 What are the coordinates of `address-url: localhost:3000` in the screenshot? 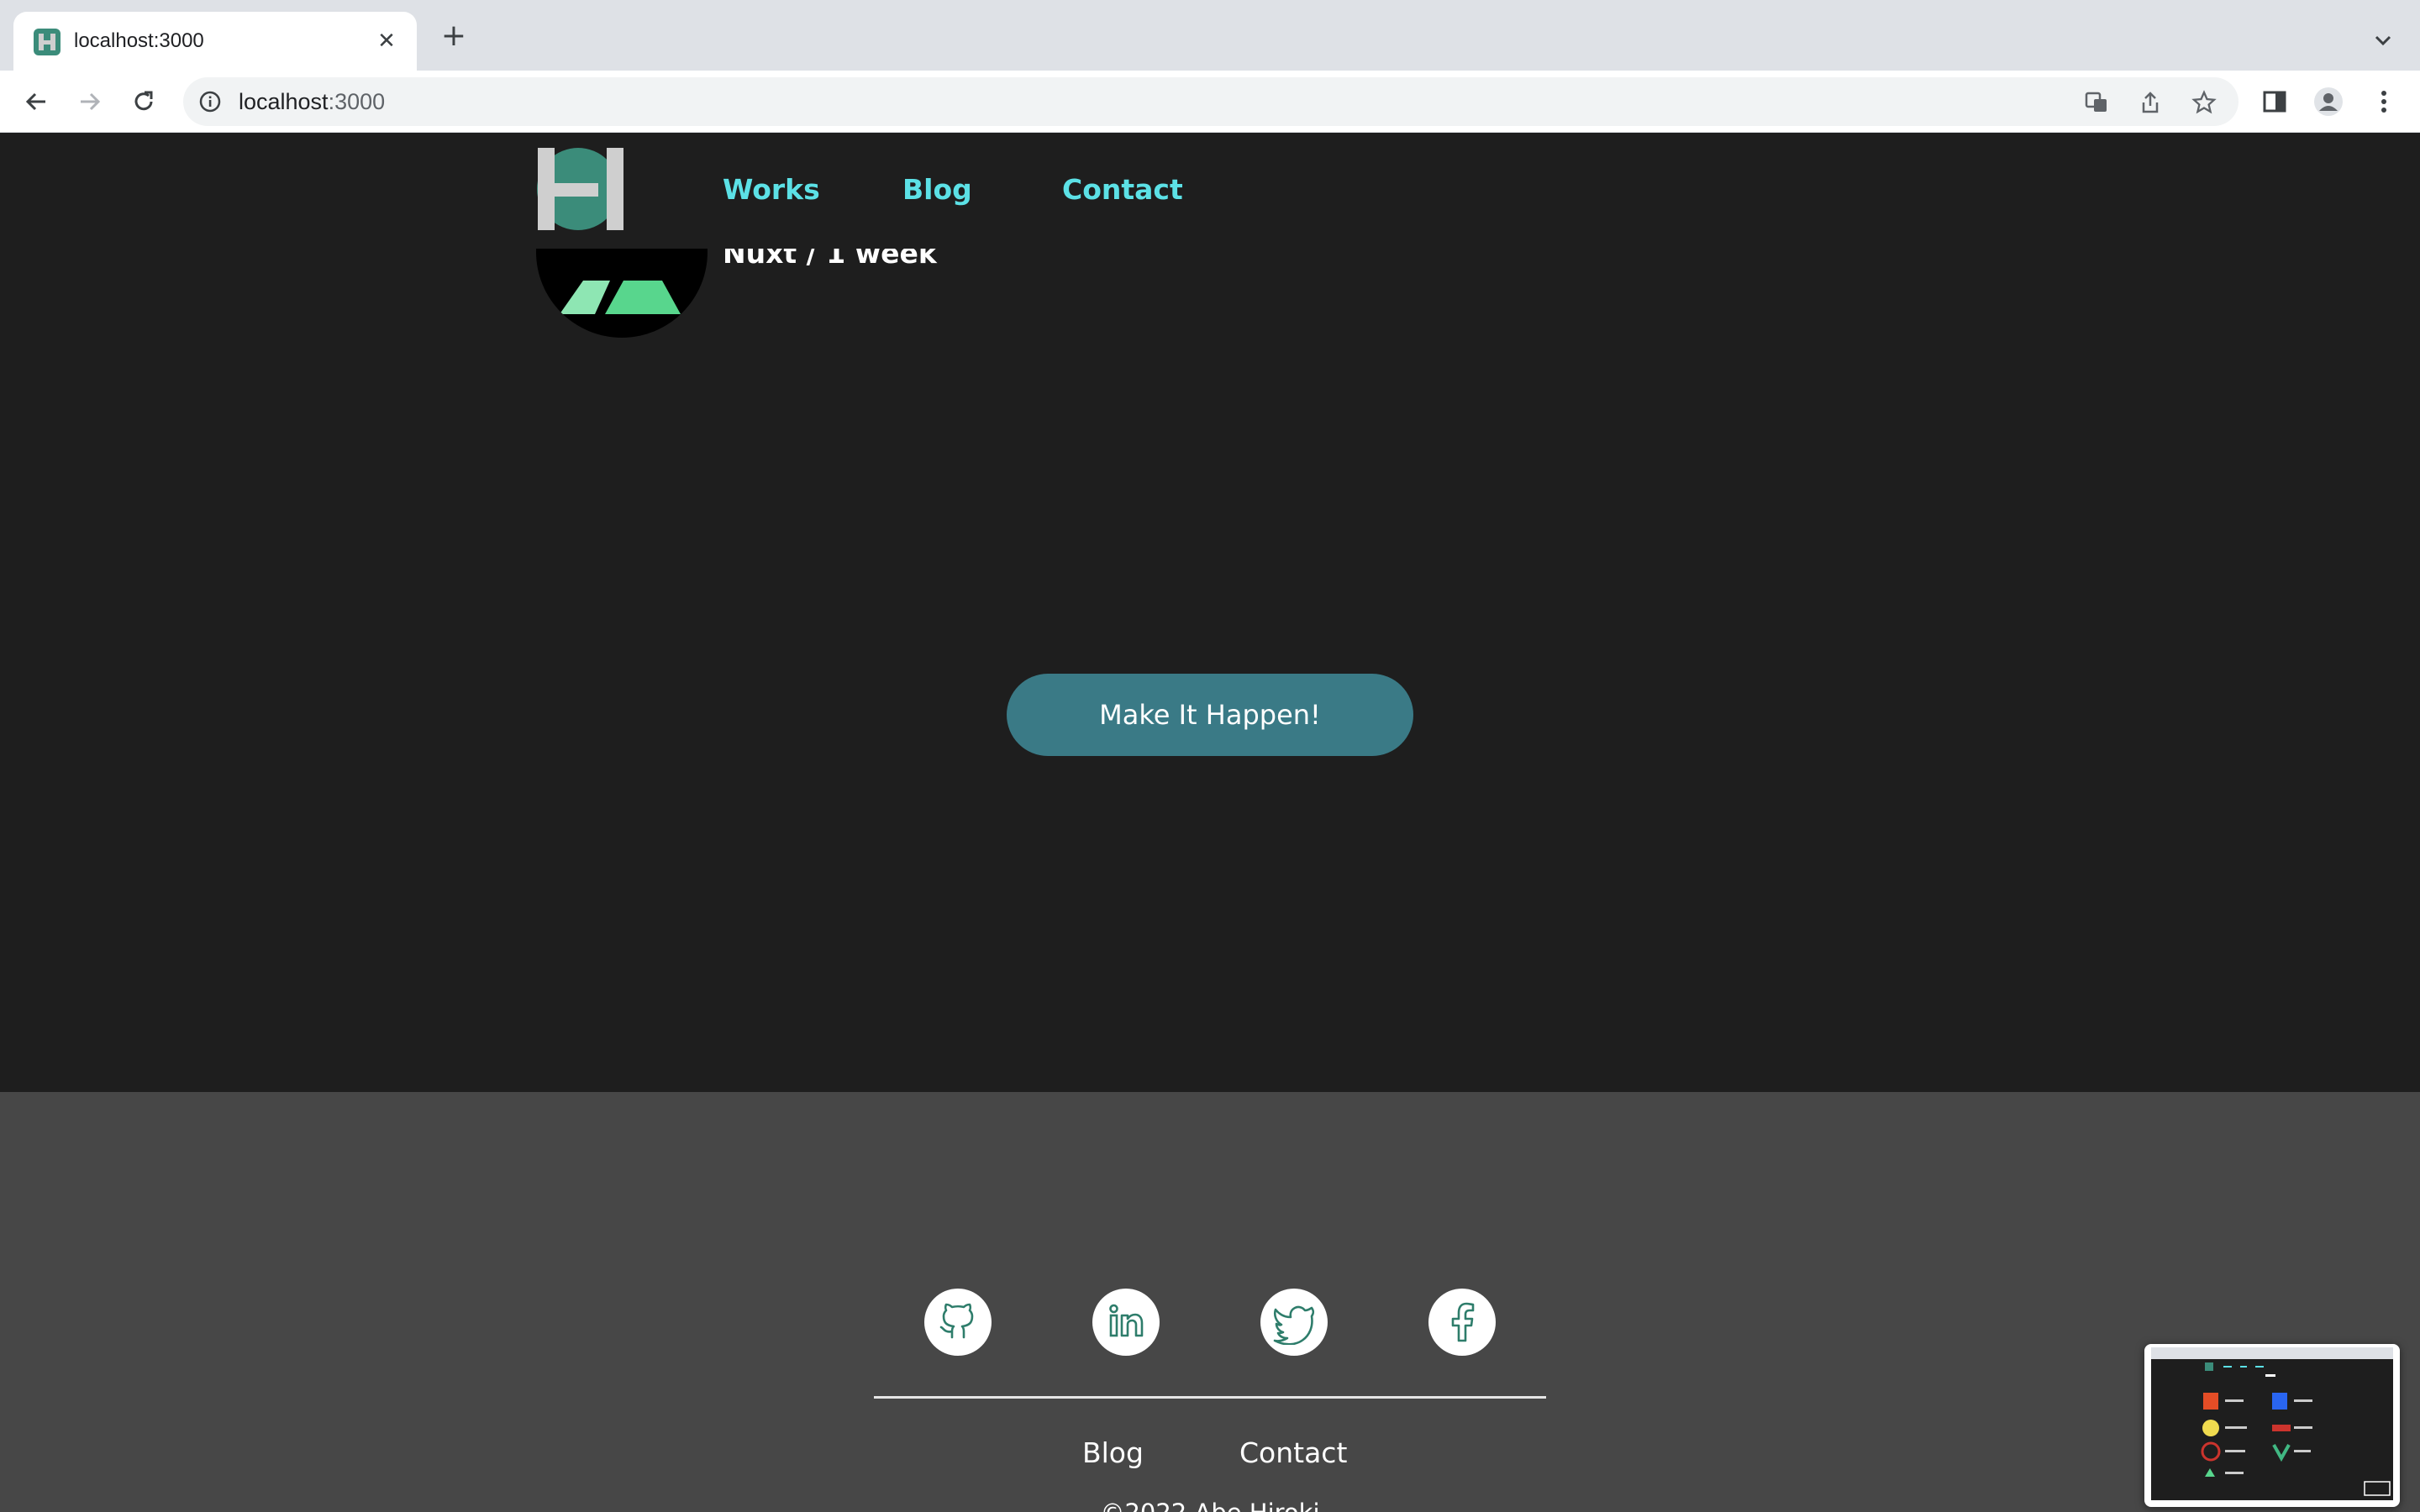 It's located at (312, 101).